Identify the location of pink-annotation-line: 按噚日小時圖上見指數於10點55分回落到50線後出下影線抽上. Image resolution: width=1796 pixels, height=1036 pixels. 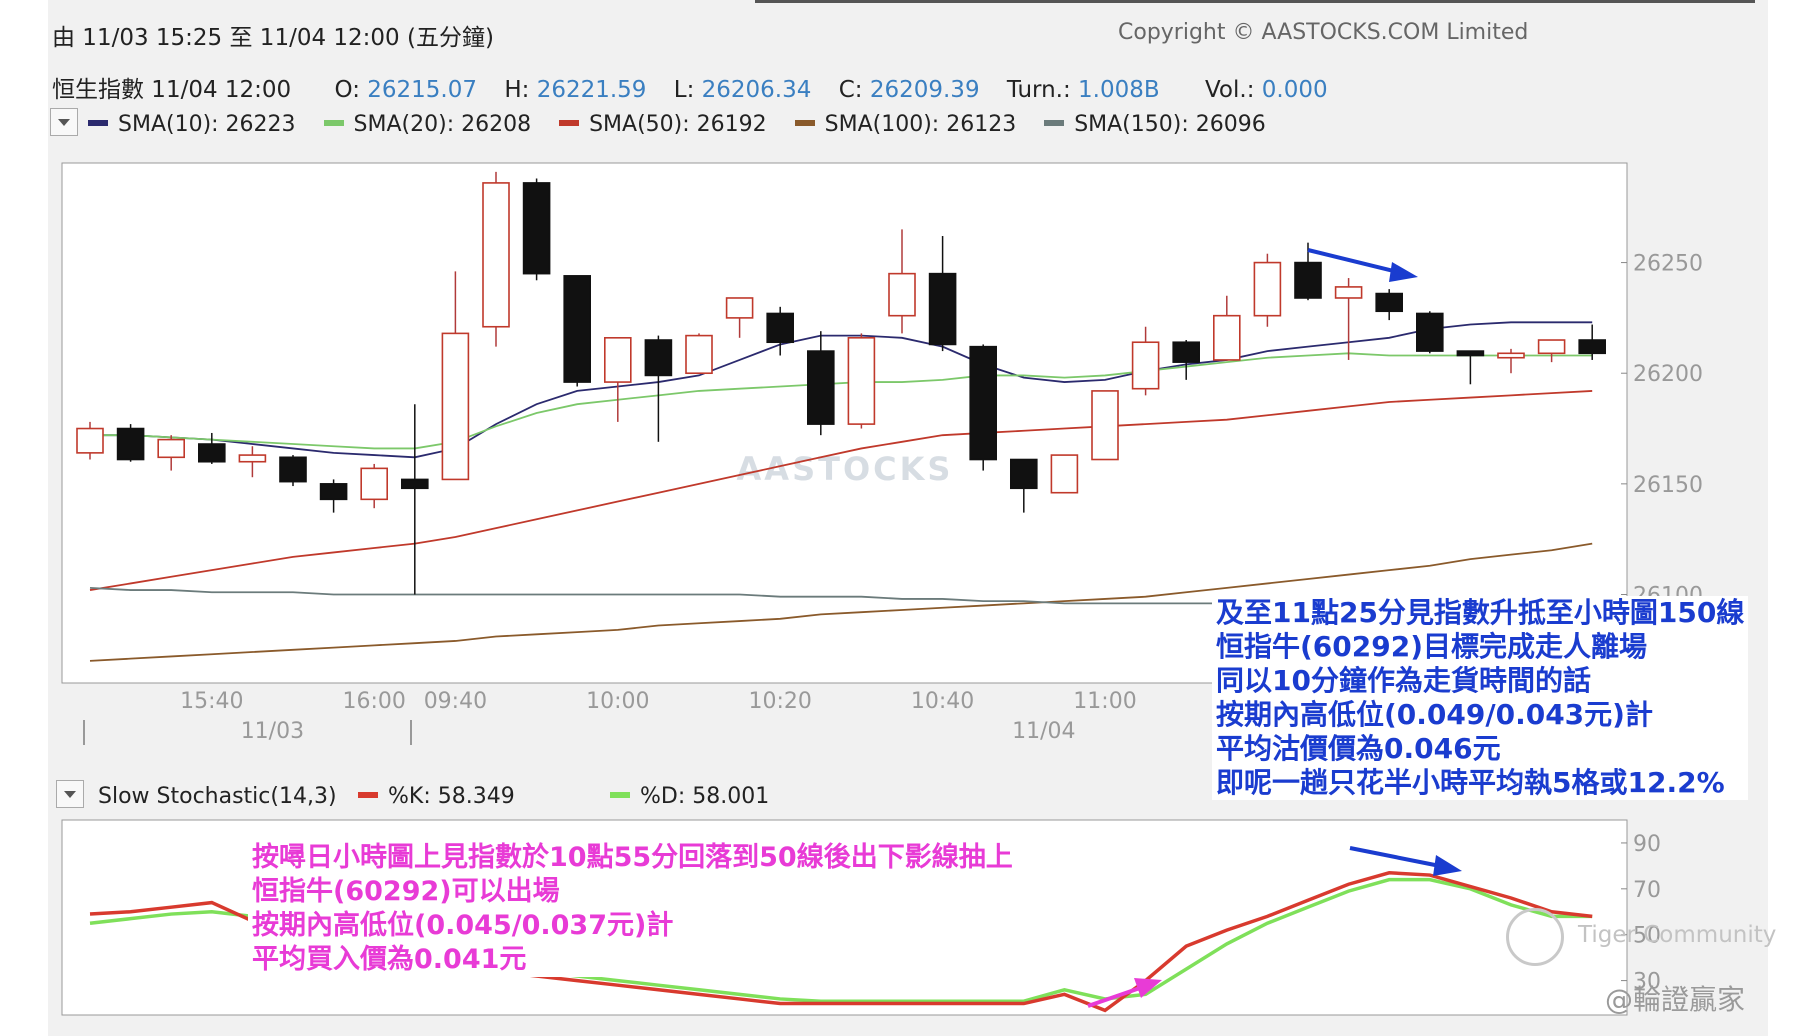
(632, 857).